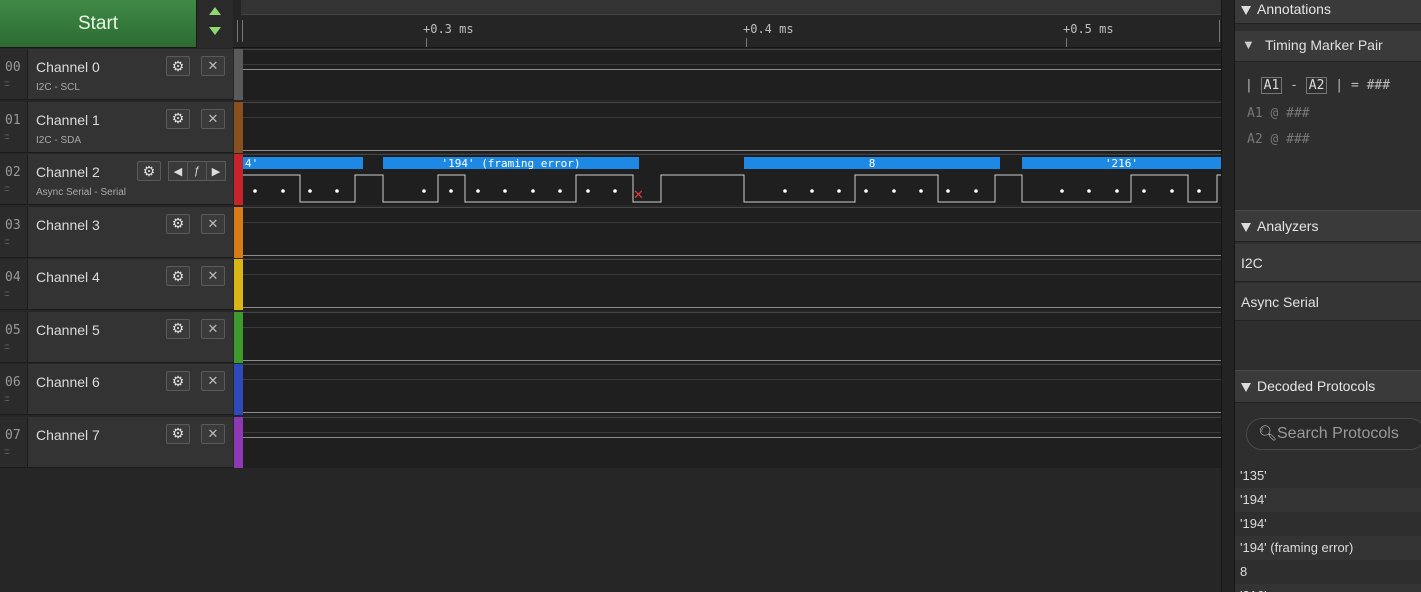 The width and height of the screenshot is (1421, 592). I want to click on search-input: 🔍︎ Search Protocols, so click(1333, 434).